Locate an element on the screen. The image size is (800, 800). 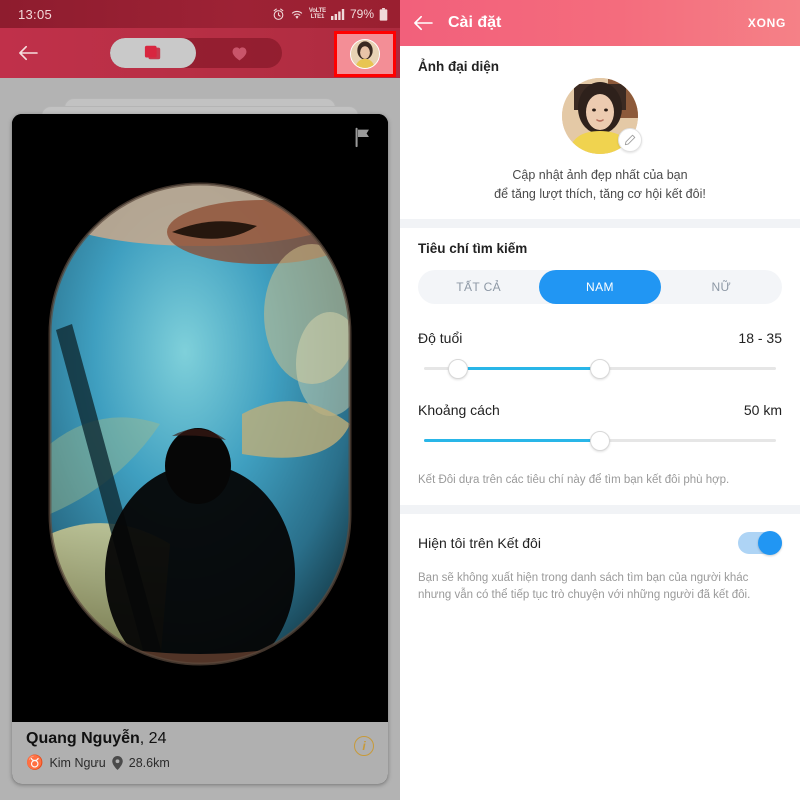
visibility-toggle is located at coordinates (760, 543).